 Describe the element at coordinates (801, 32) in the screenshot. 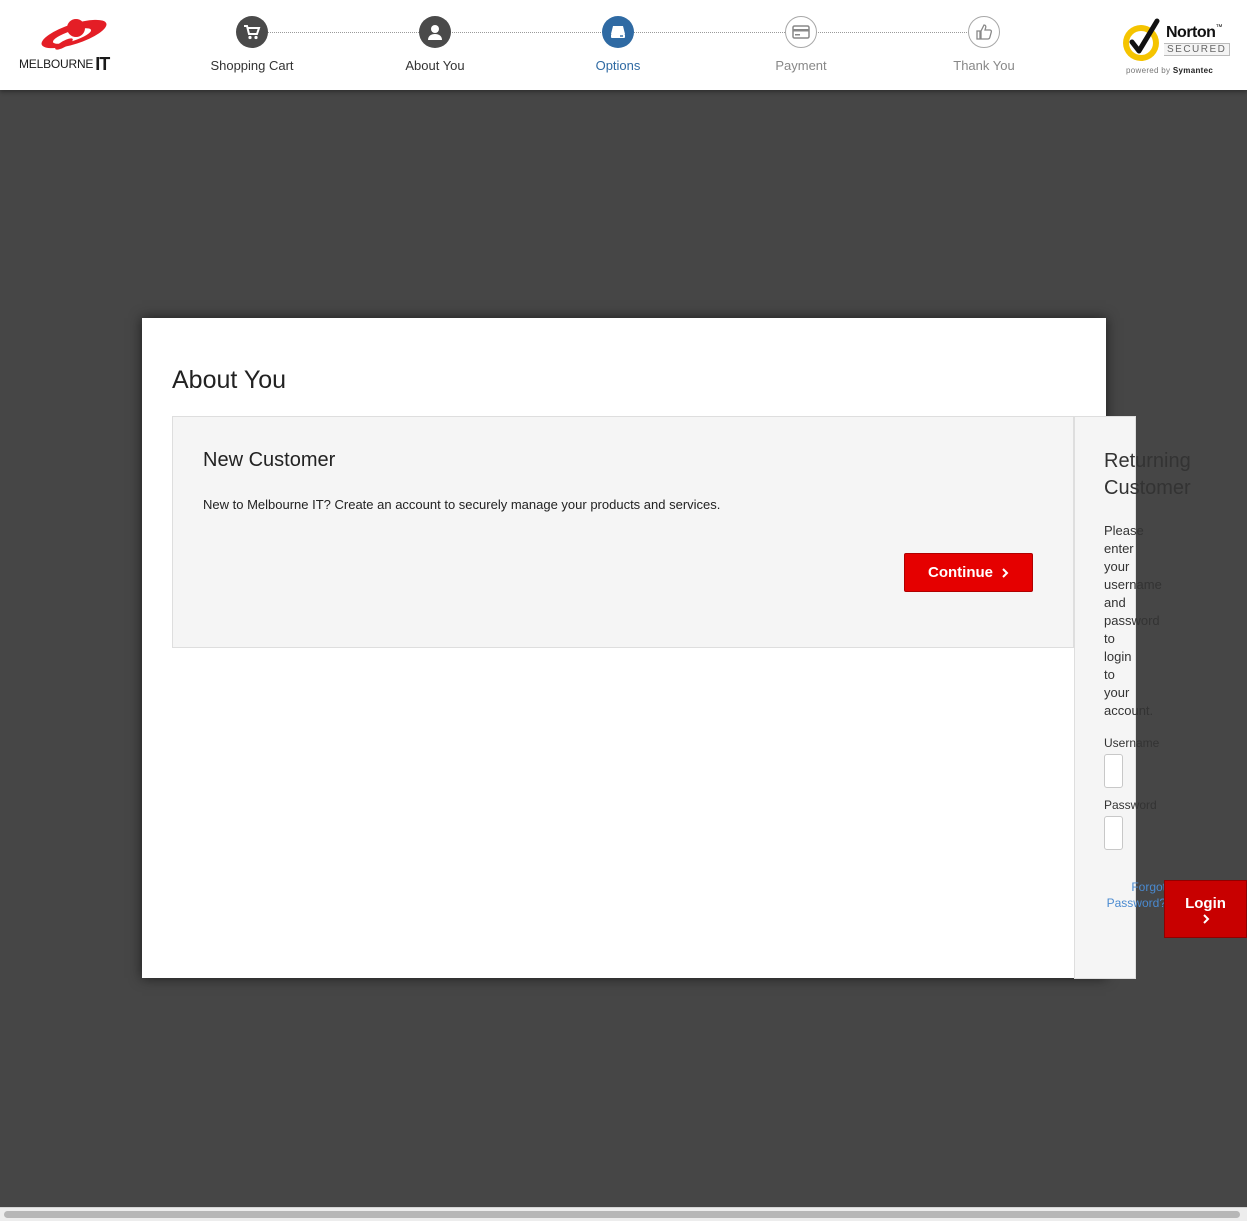

I see `credit-card-icon` at that location.